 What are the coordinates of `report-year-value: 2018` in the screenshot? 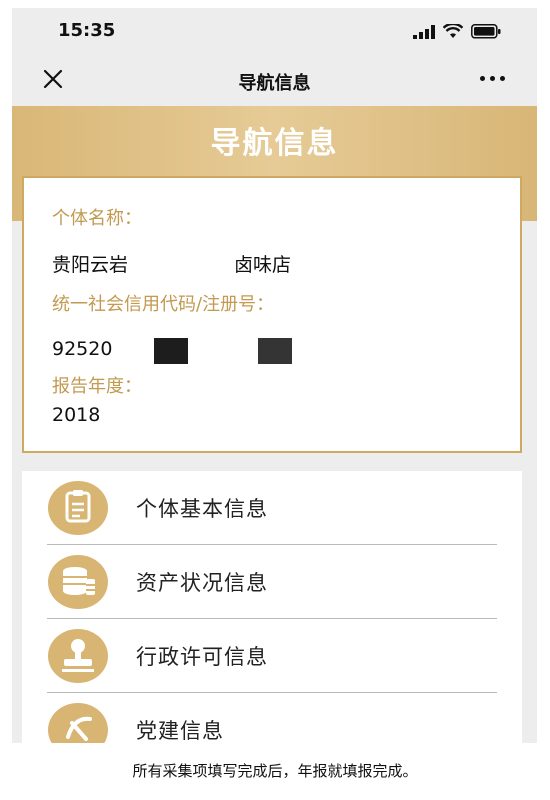 It's located at (76, 415).